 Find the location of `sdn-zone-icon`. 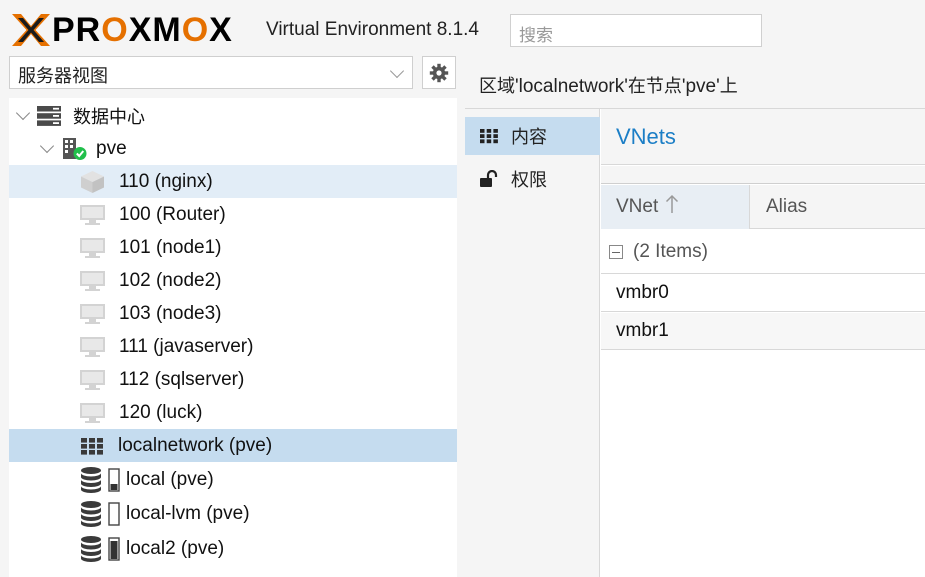

sdn-zone-icon is located at coordinates (92, 446).